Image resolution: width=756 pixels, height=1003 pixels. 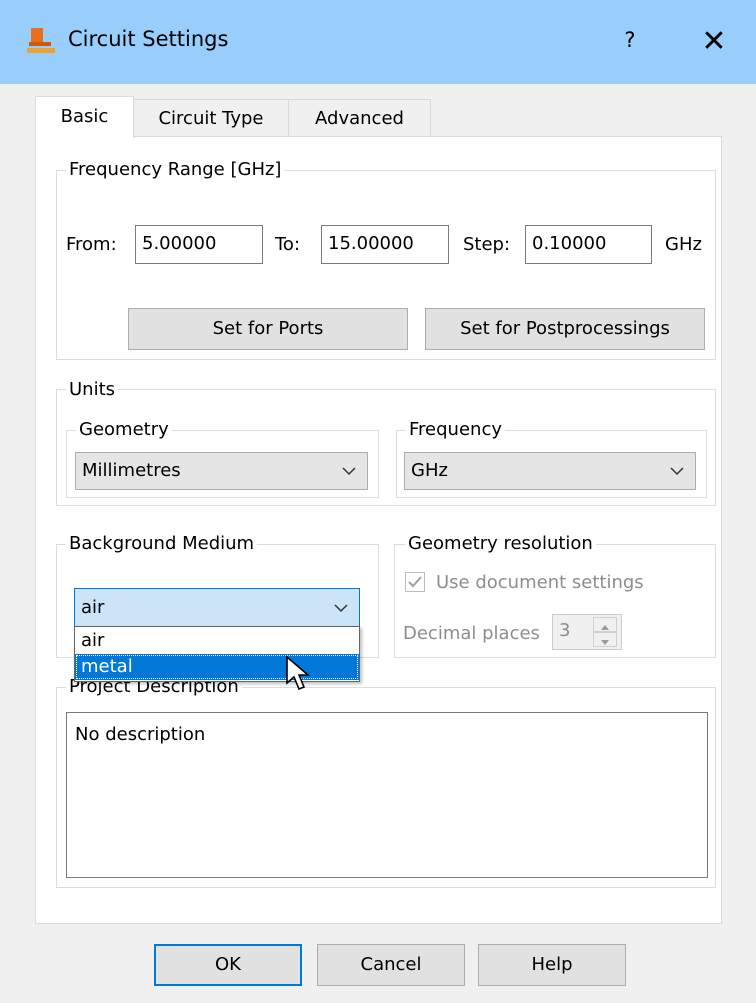 I want to click on dropdown-option-metal: metal, so click(x=217, y=667).